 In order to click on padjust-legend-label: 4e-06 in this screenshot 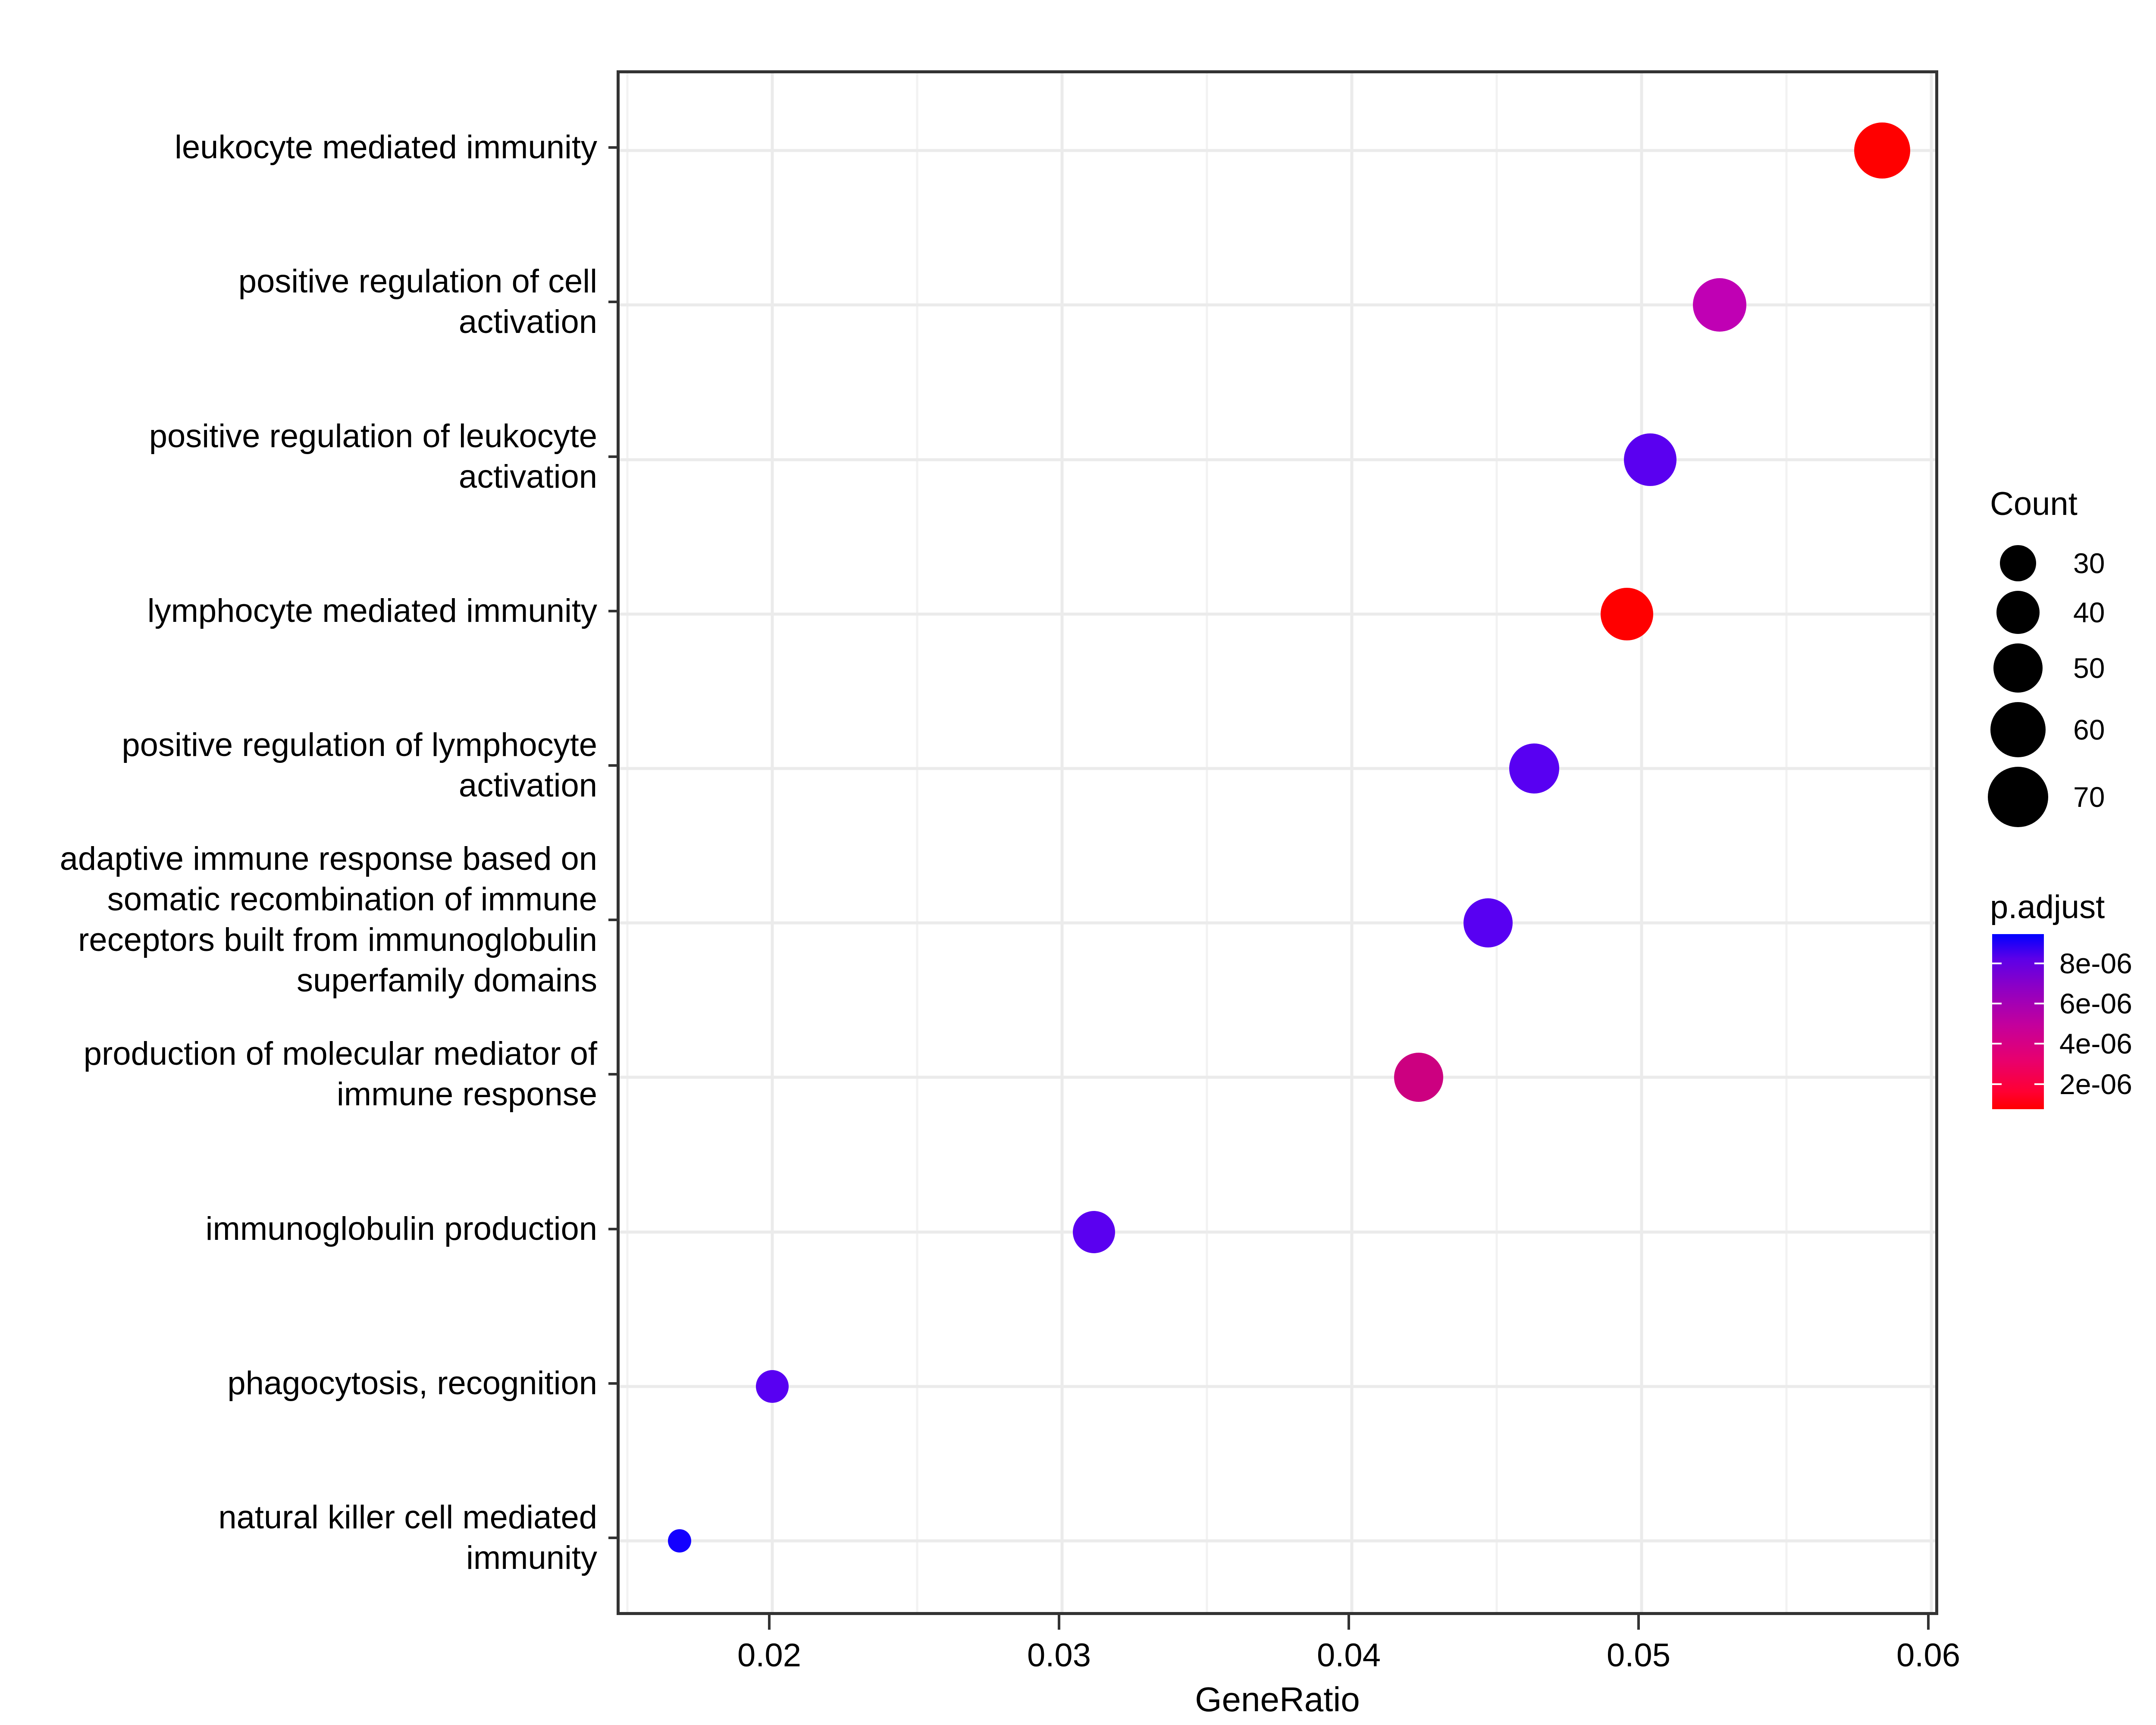, I will do `click(2095, 1044)`.